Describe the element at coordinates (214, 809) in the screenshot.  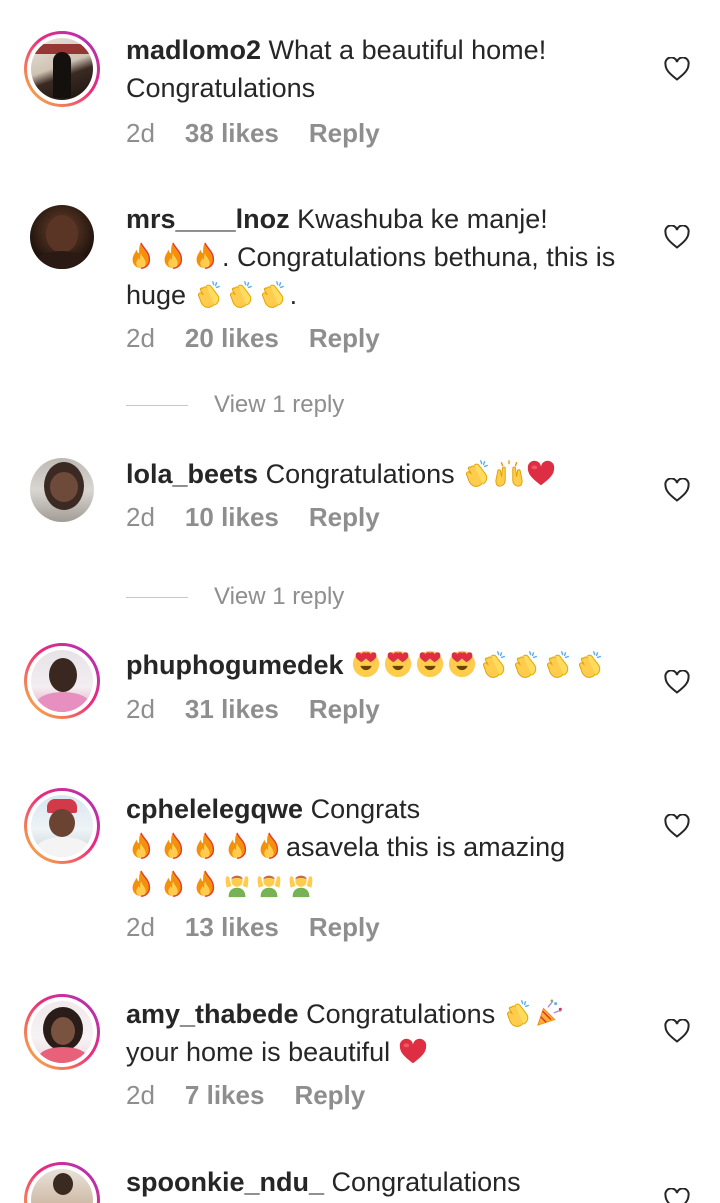
I see `comment-username: cphelelegqwe` at that location.